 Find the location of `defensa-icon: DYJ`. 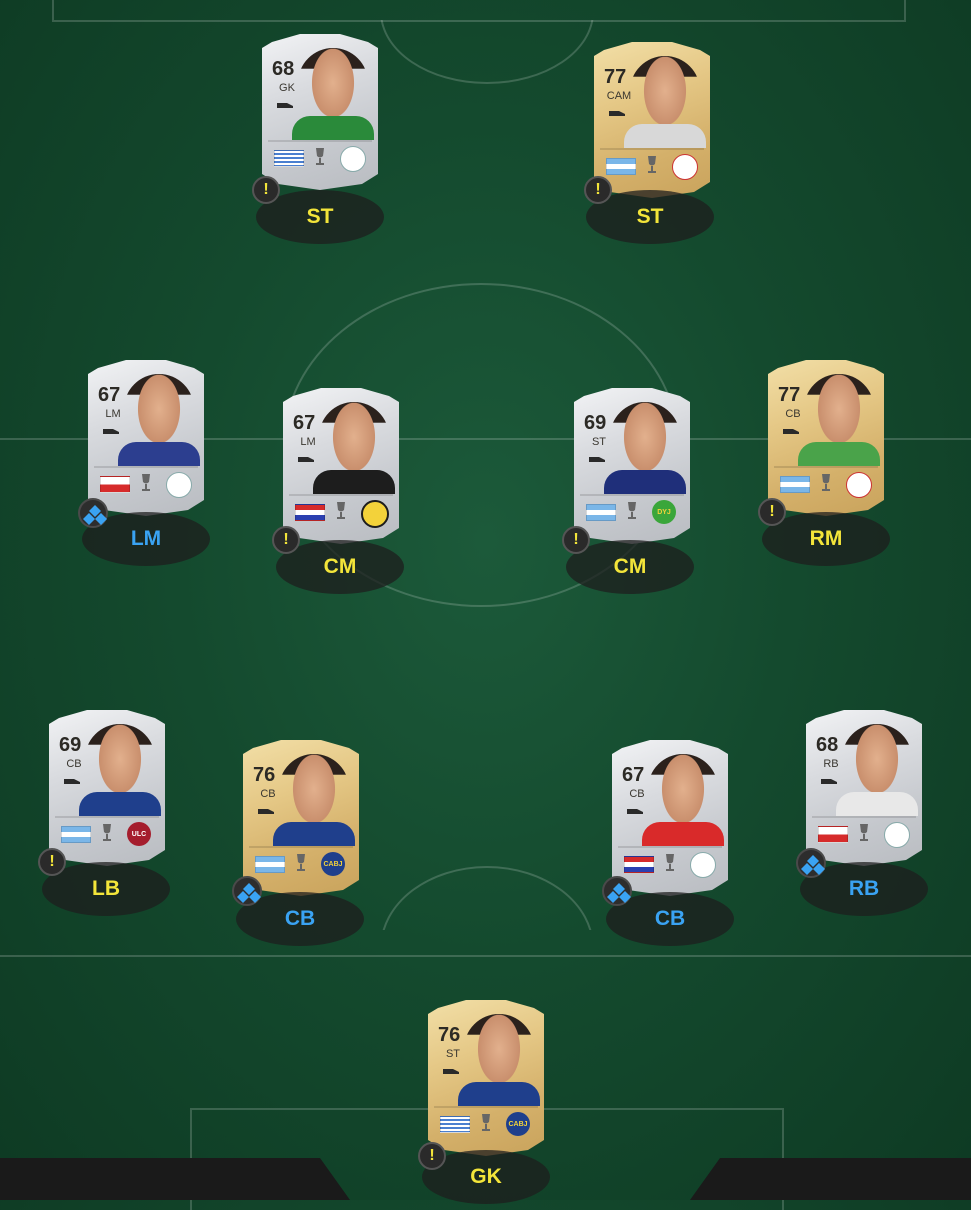

defensa-icon: DYJ is located at coordinates (664, 512).